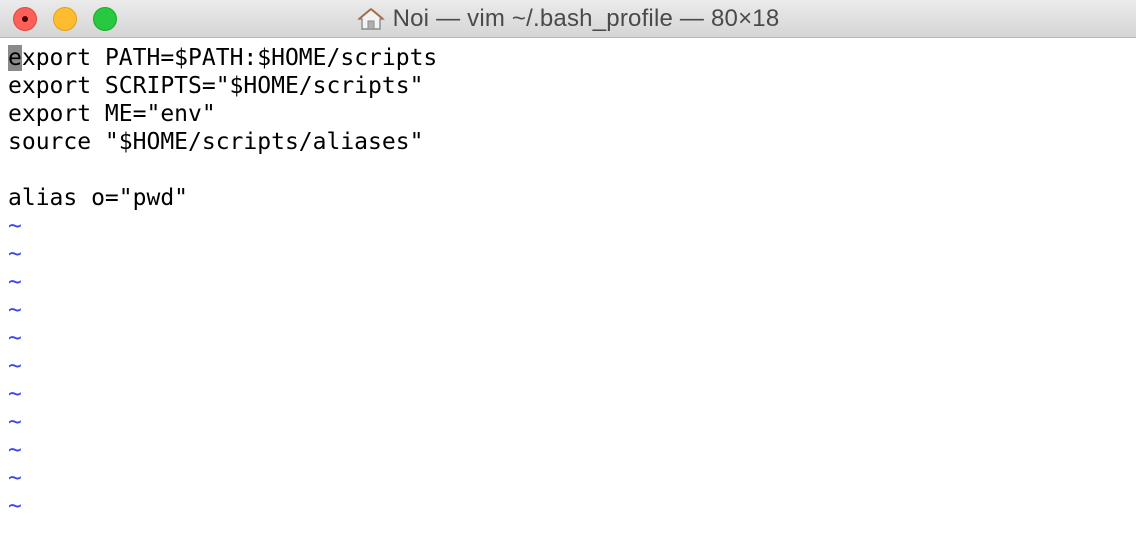 This screenshot has width=1136, height=556. I want to click on close-icon, so click(25, 19).